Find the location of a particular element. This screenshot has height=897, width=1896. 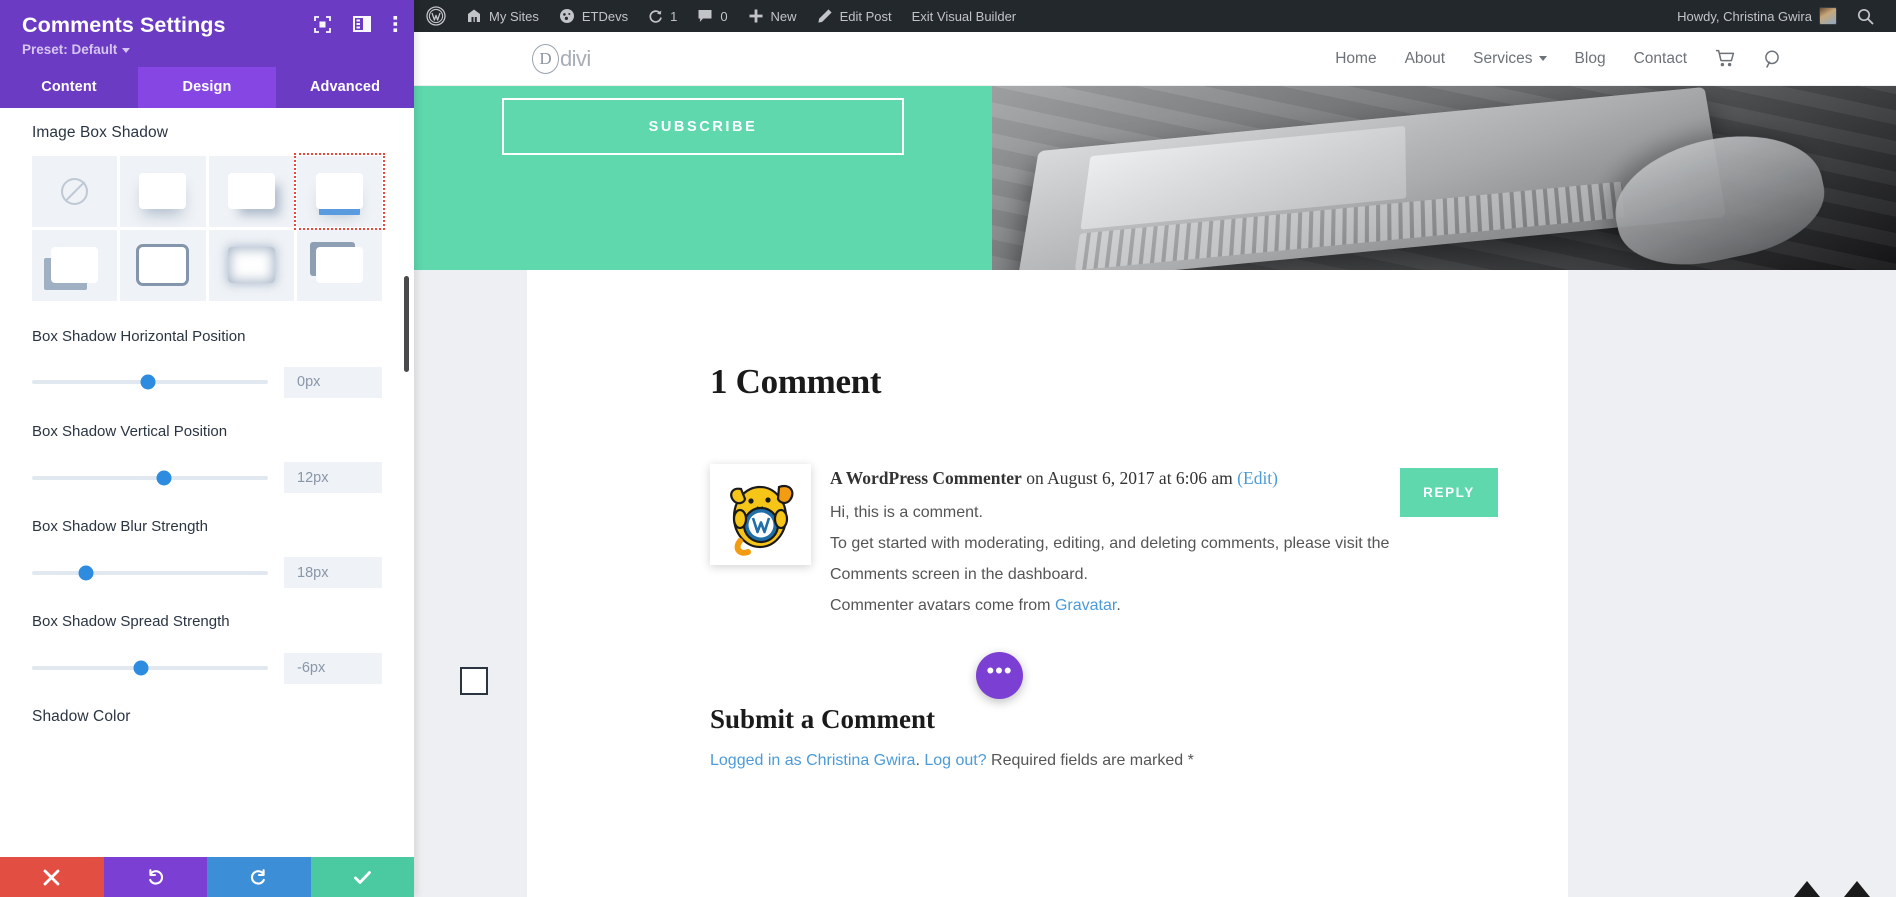

ab-howdy: Howdy, Christina Gwira is located at coordinates (1757, 16).